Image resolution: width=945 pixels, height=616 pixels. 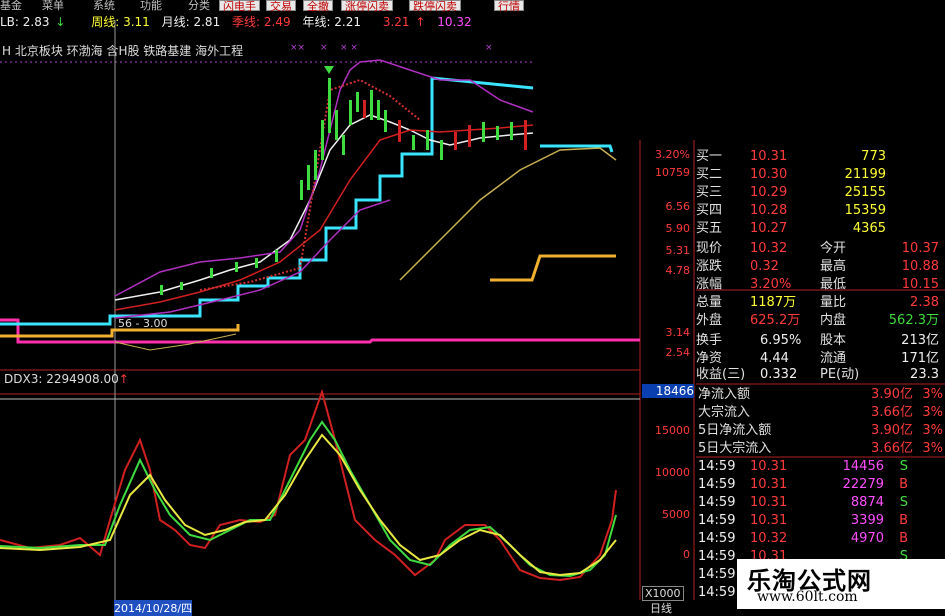 I want to click on finance-value: 6.95%, so click(x=781, y=340).